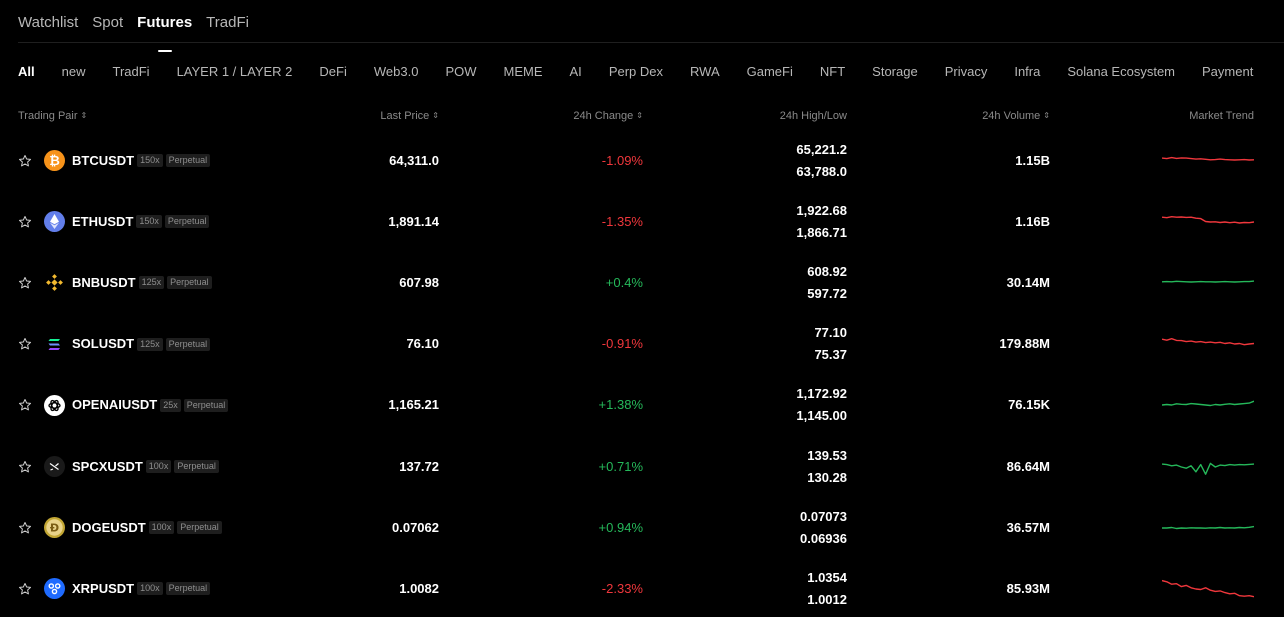 The image size is (1284, 617). I want to click on category-tradfi: TradFi, so click(130, 72).